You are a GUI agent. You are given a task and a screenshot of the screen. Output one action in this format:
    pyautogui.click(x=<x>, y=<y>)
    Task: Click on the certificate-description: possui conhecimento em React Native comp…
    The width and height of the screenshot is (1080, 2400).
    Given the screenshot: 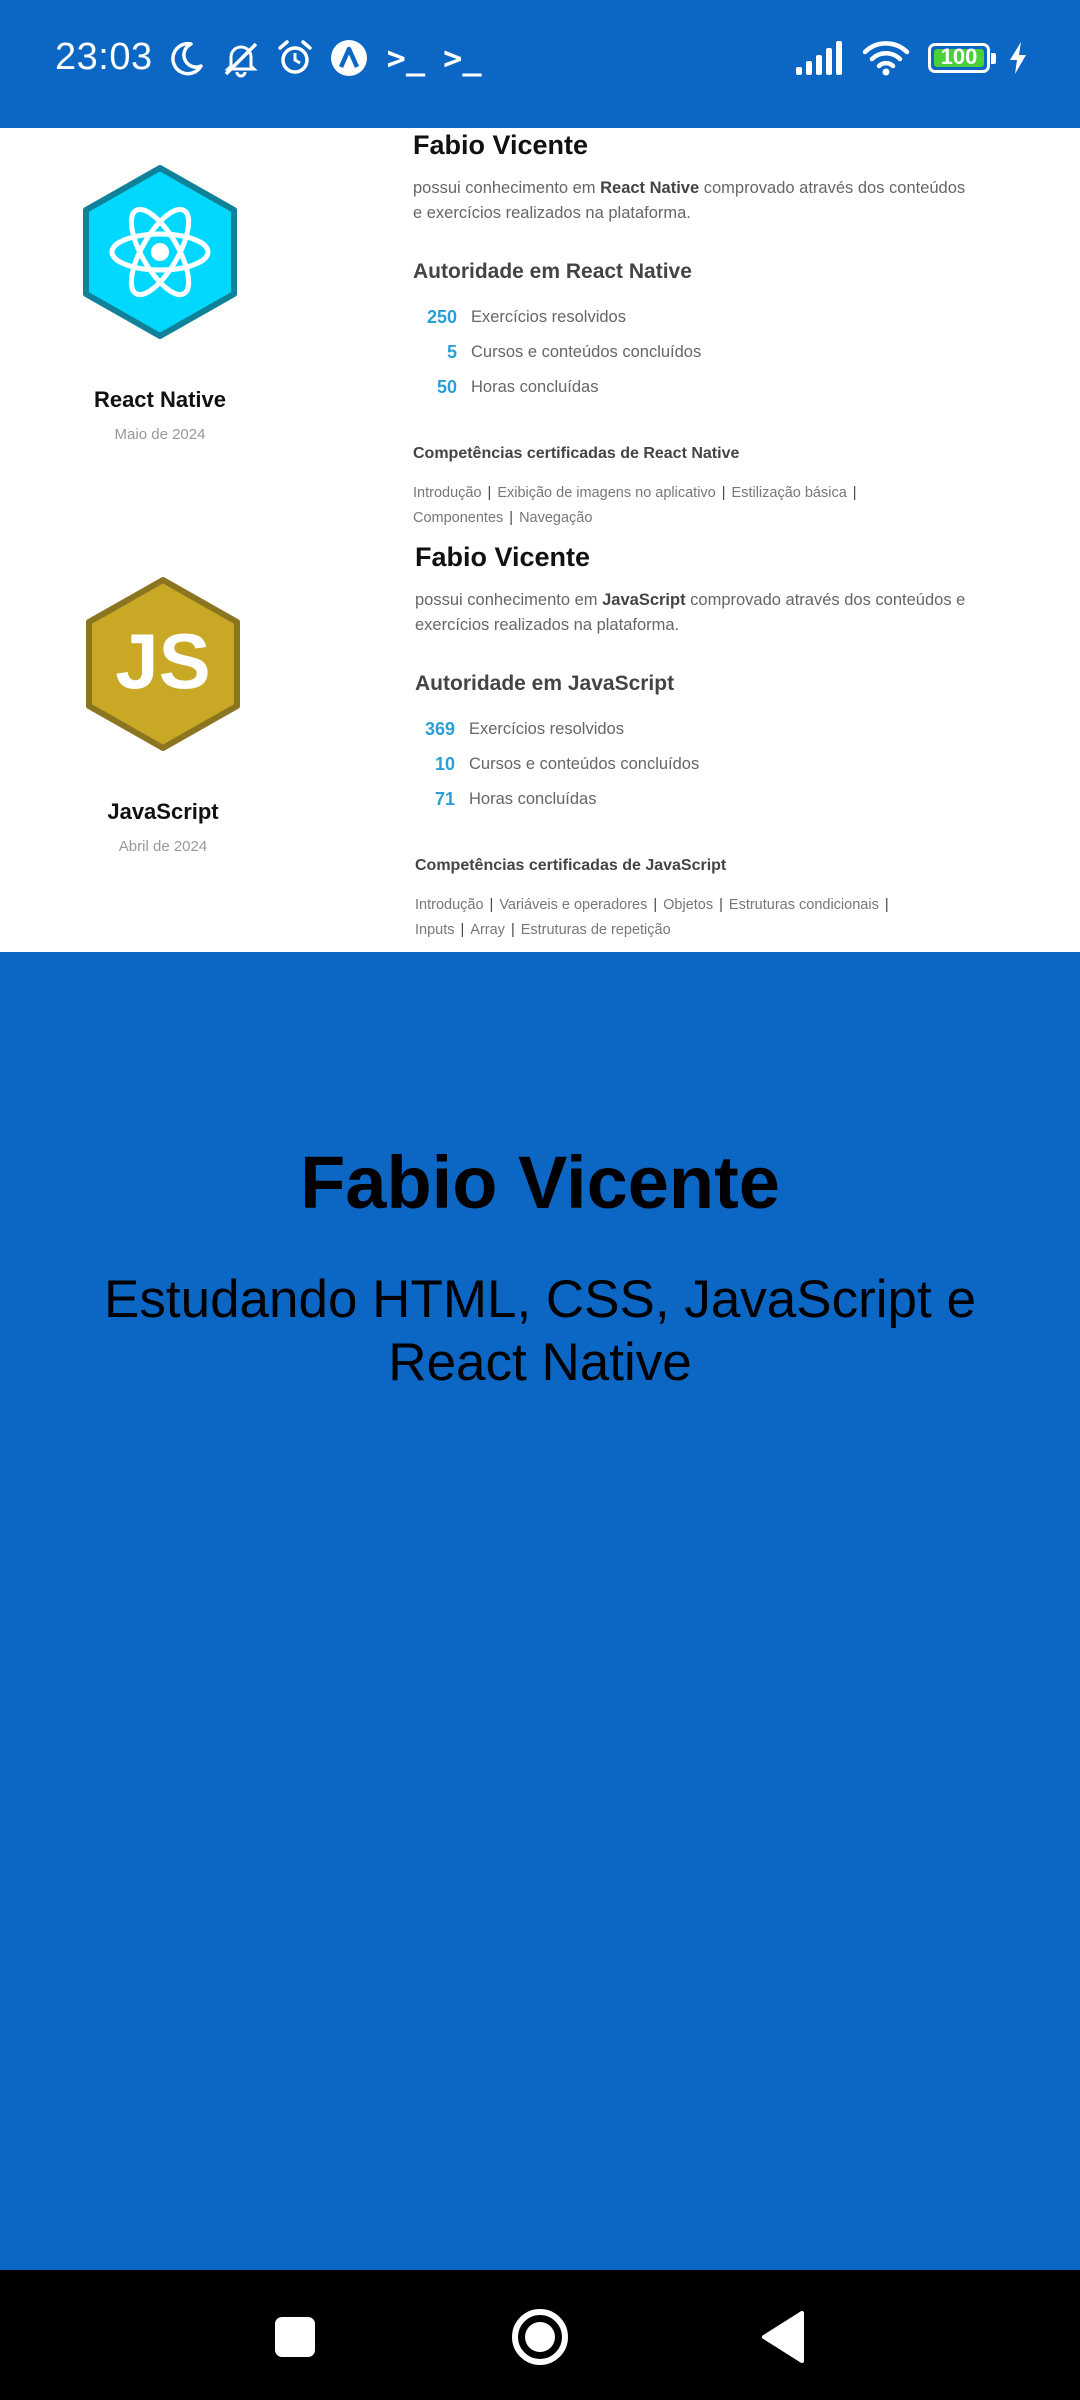 What is the action you would take?
    pyautogui.click(x=689, y=200)
    